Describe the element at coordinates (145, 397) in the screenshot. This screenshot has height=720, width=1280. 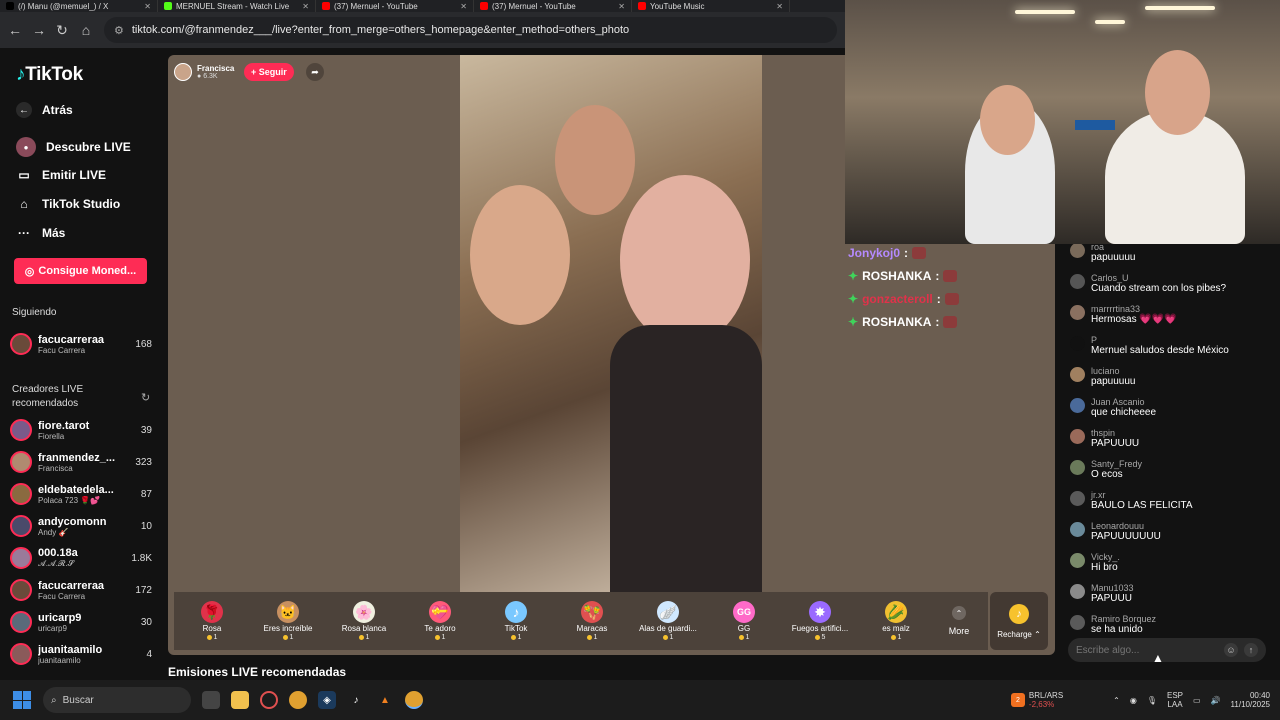
I see `refresh-icon: ↻` at that location.